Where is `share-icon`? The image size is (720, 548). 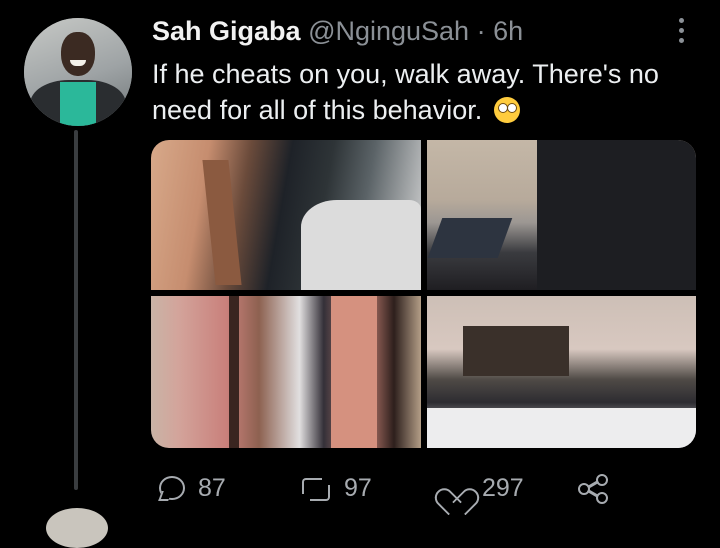
share-icon is located at coordinates (593, 489).